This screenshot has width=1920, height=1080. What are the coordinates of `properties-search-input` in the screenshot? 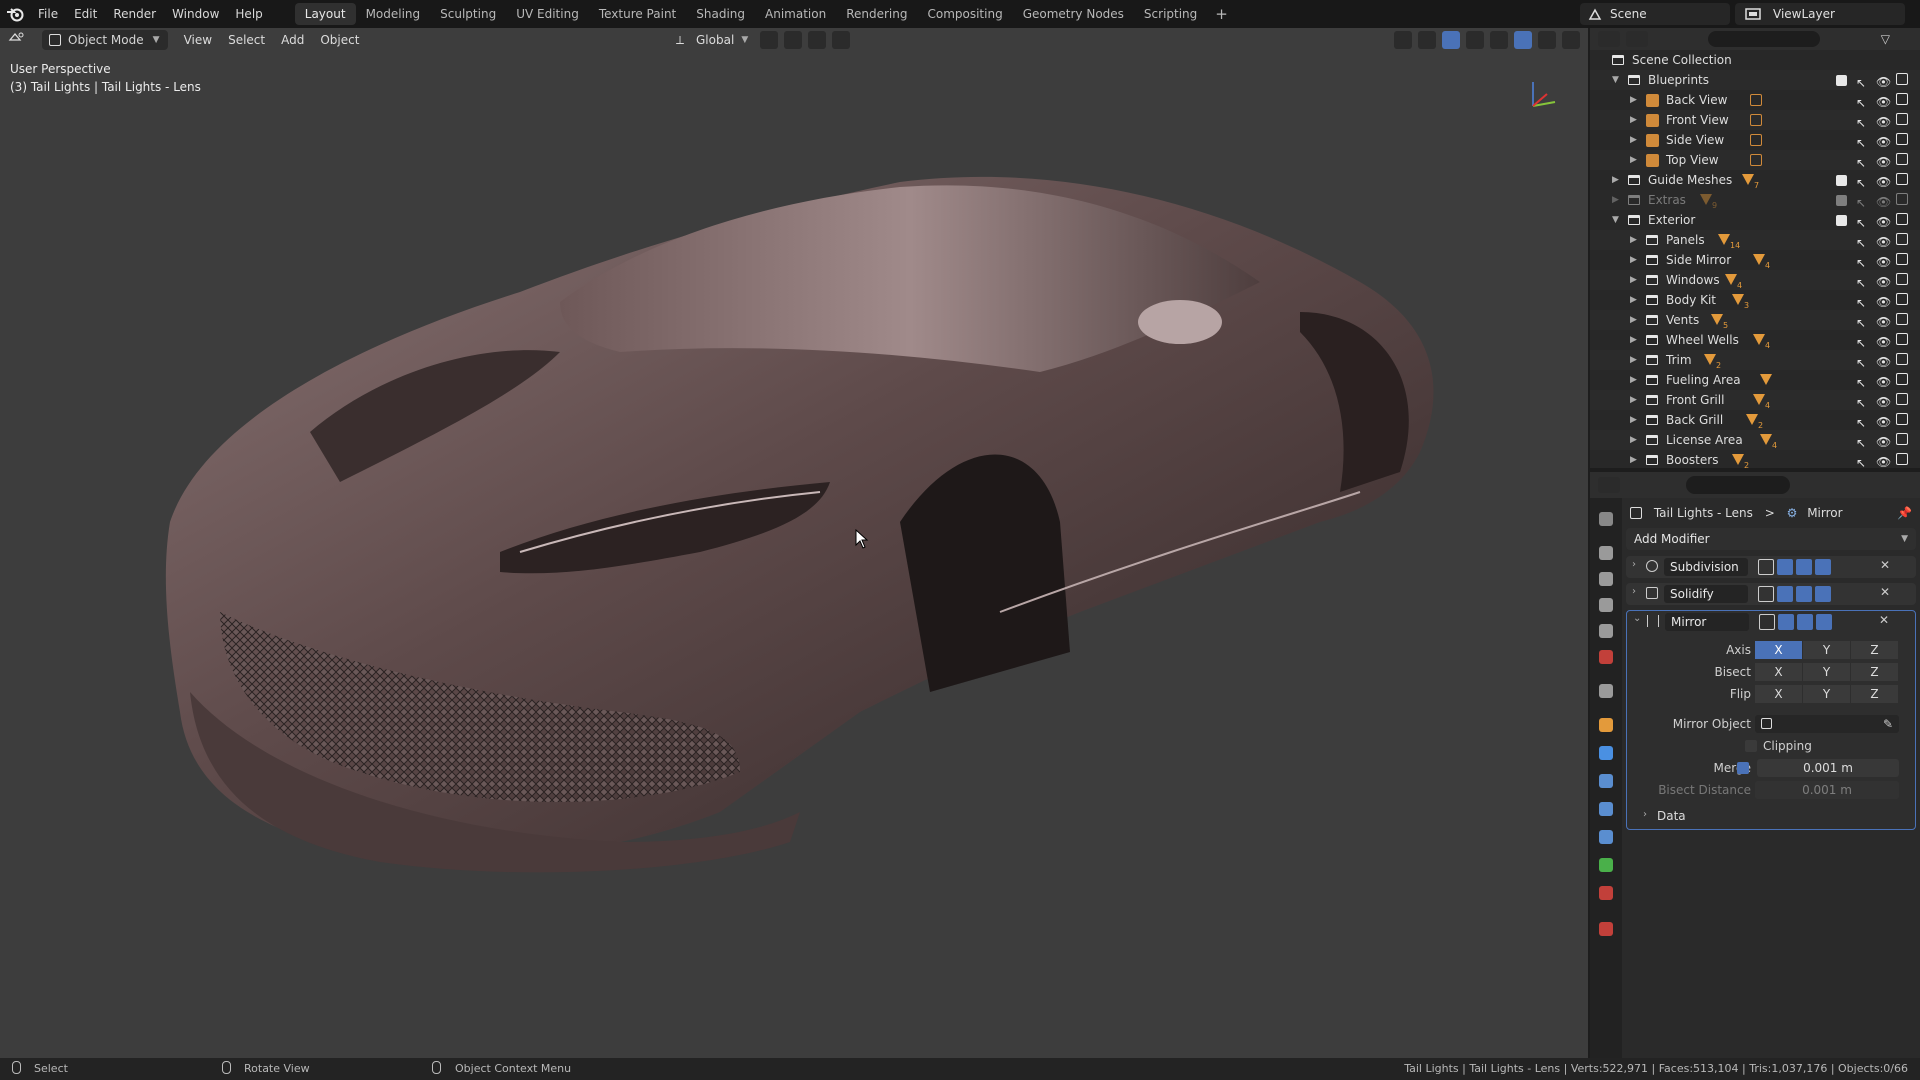 It's located at (1738, 485).